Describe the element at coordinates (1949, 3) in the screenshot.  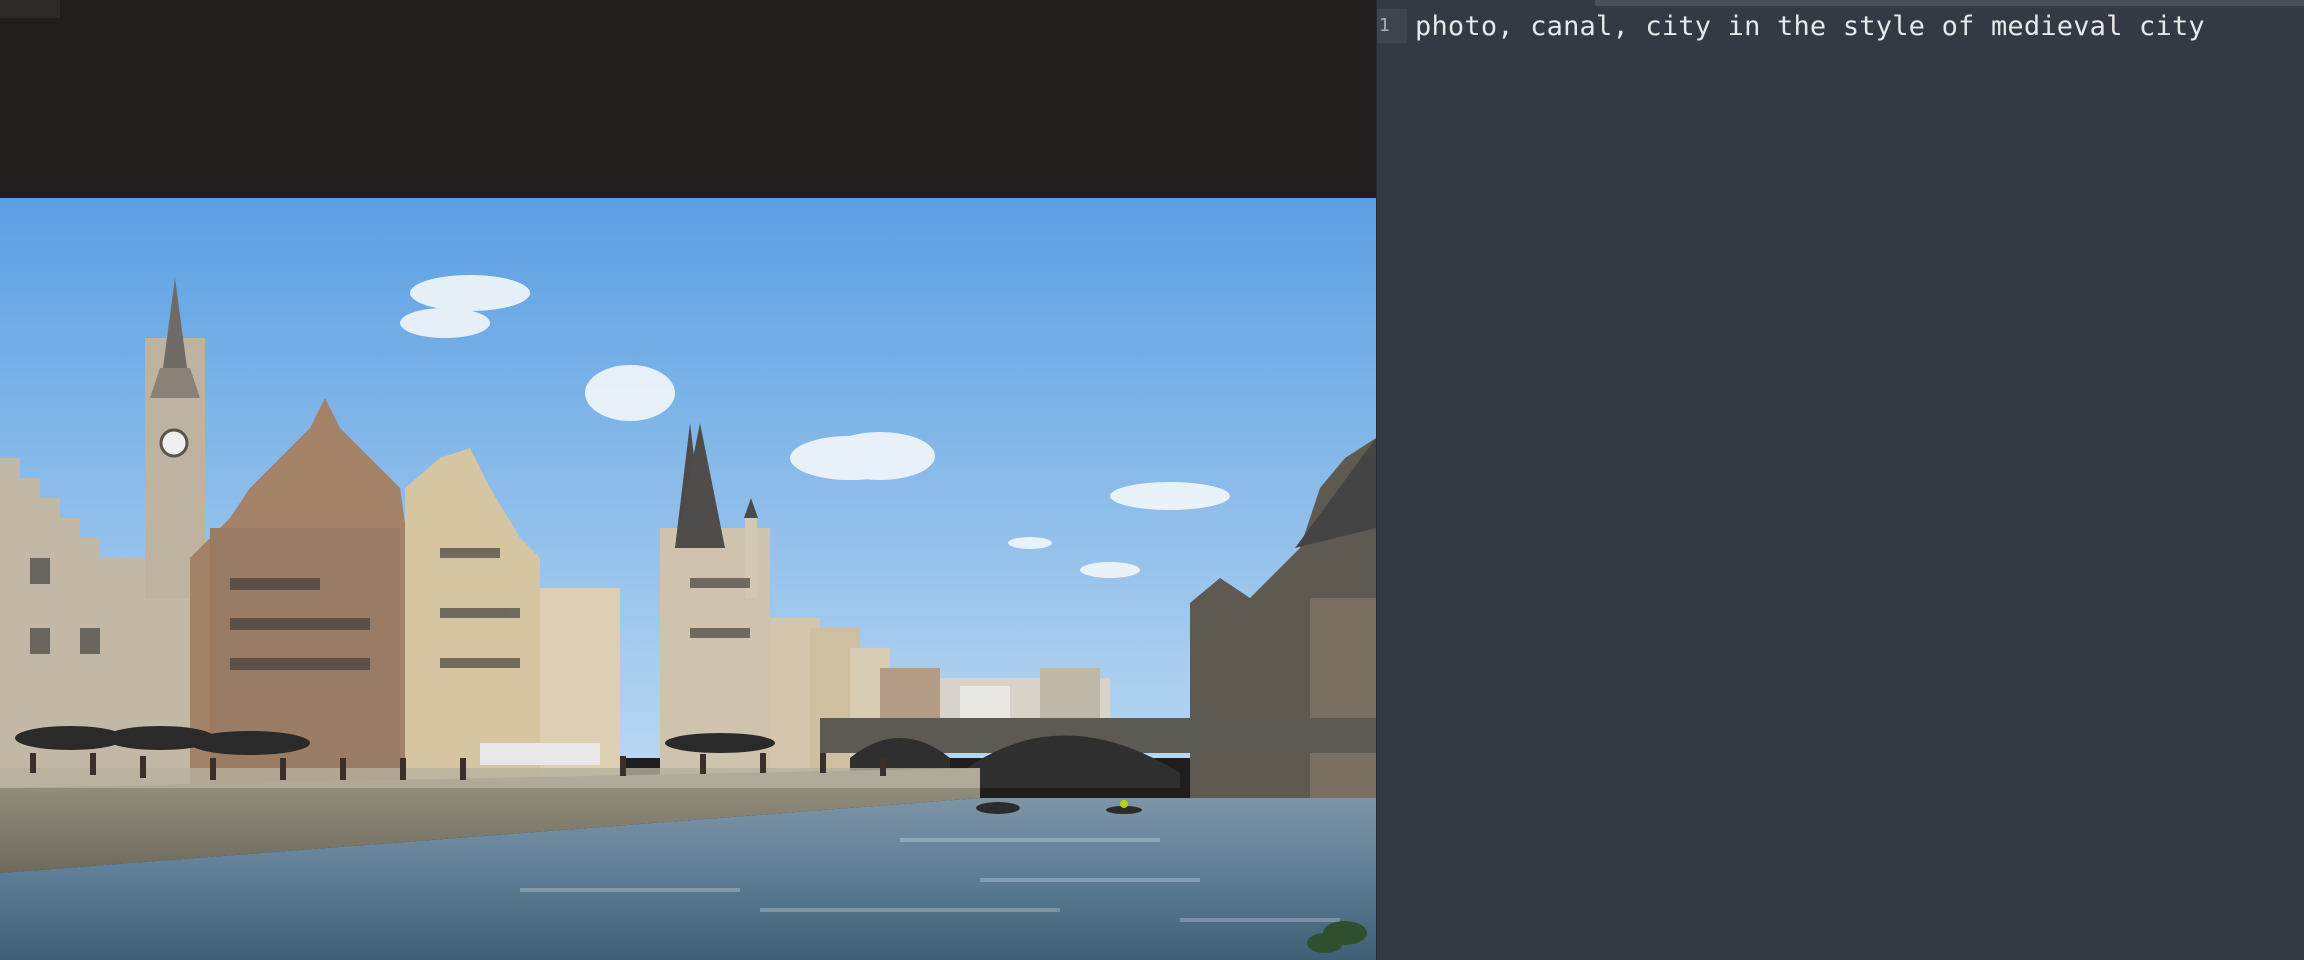
I see `top-scrollbar` at that location.